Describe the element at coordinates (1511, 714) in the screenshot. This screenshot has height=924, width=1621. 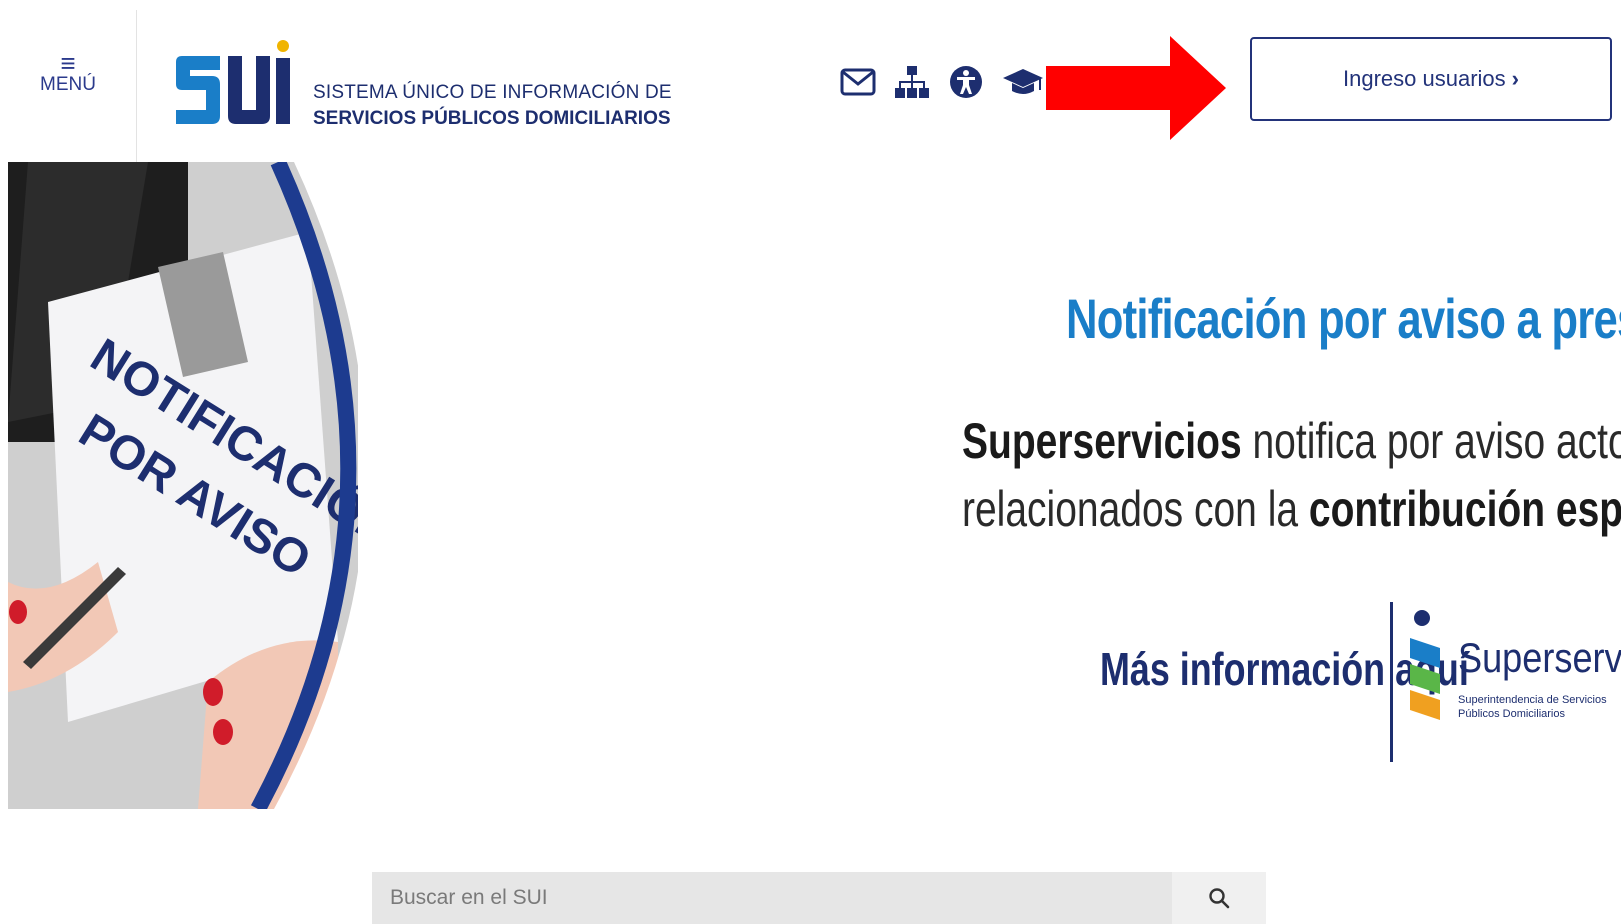
I see `brand-subtitle-2: Públicos Domiciliarios` at that location.